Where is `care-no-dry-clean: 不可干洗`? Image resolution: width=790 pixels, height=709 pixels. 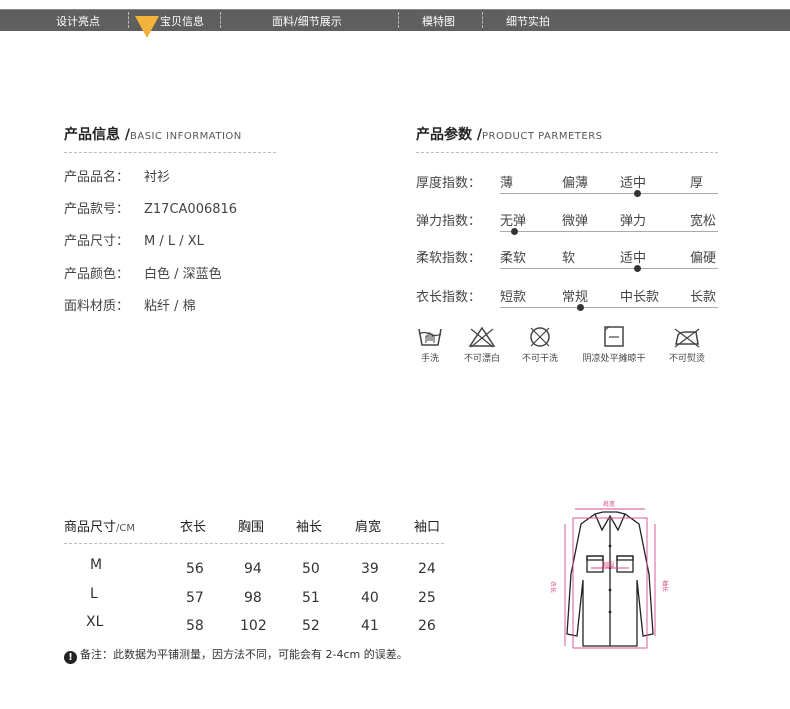
care-no-dry-clean: 不可干洗 is located at coordinates (540, 344).